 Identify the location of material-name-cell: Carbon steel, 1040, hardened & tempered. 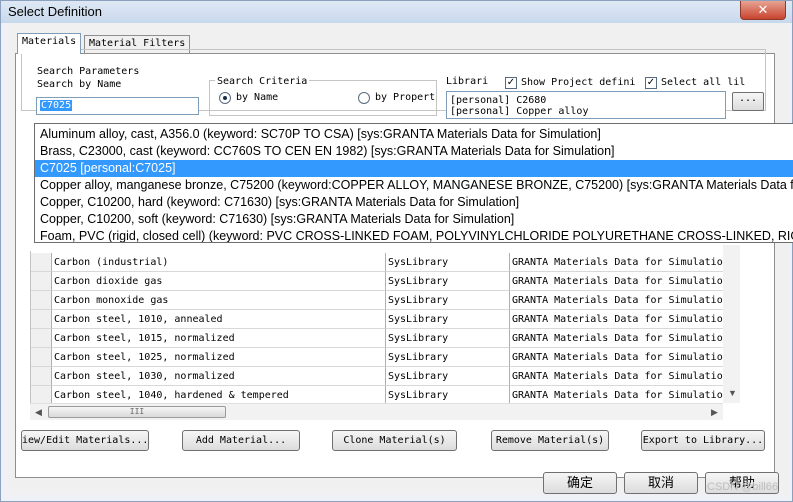
(219, 395).